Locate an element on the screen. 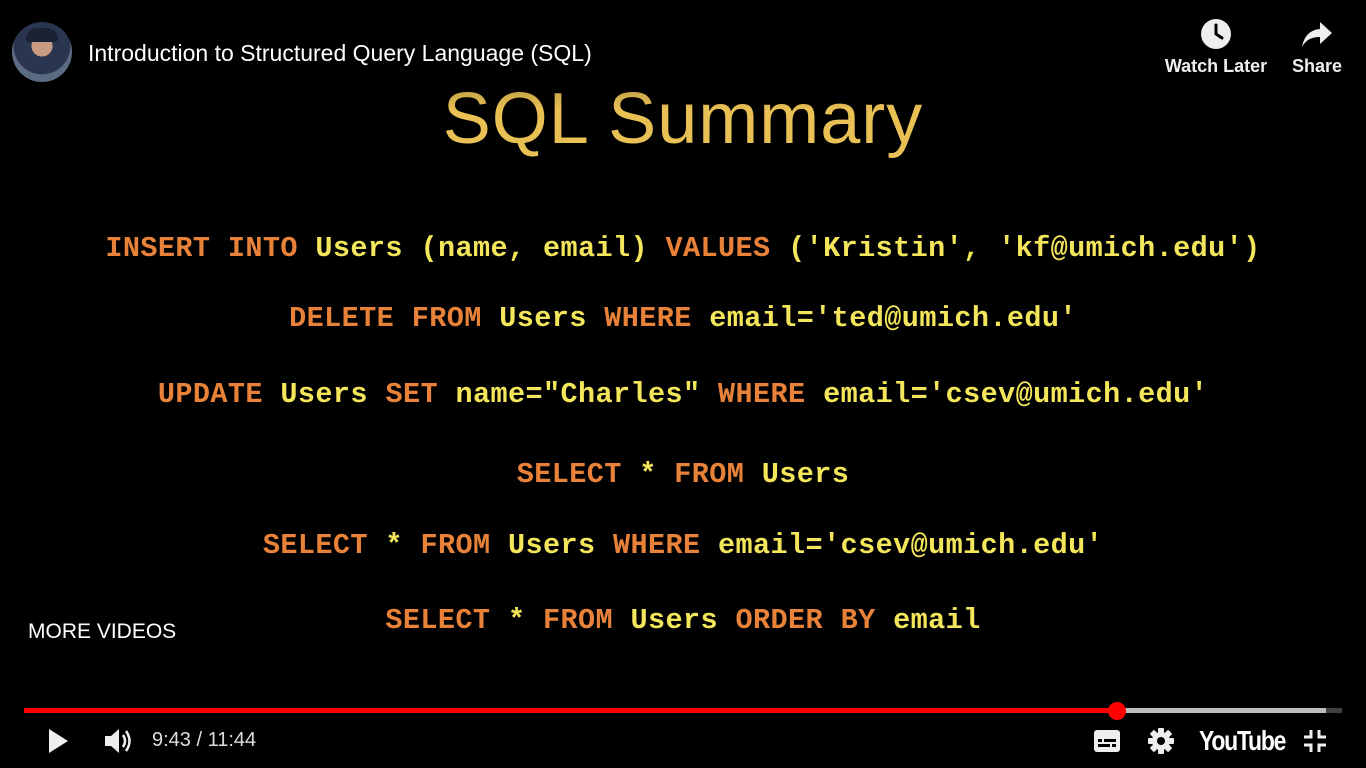  play-button is located at coordinates (58, 743).